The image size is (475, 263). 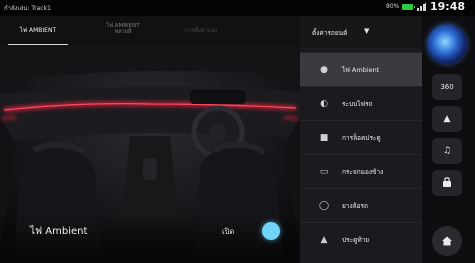 What do you see at coordinates (422, 7) in the screenshot?
I see `signal-icon` at bounding box center [422, 7].